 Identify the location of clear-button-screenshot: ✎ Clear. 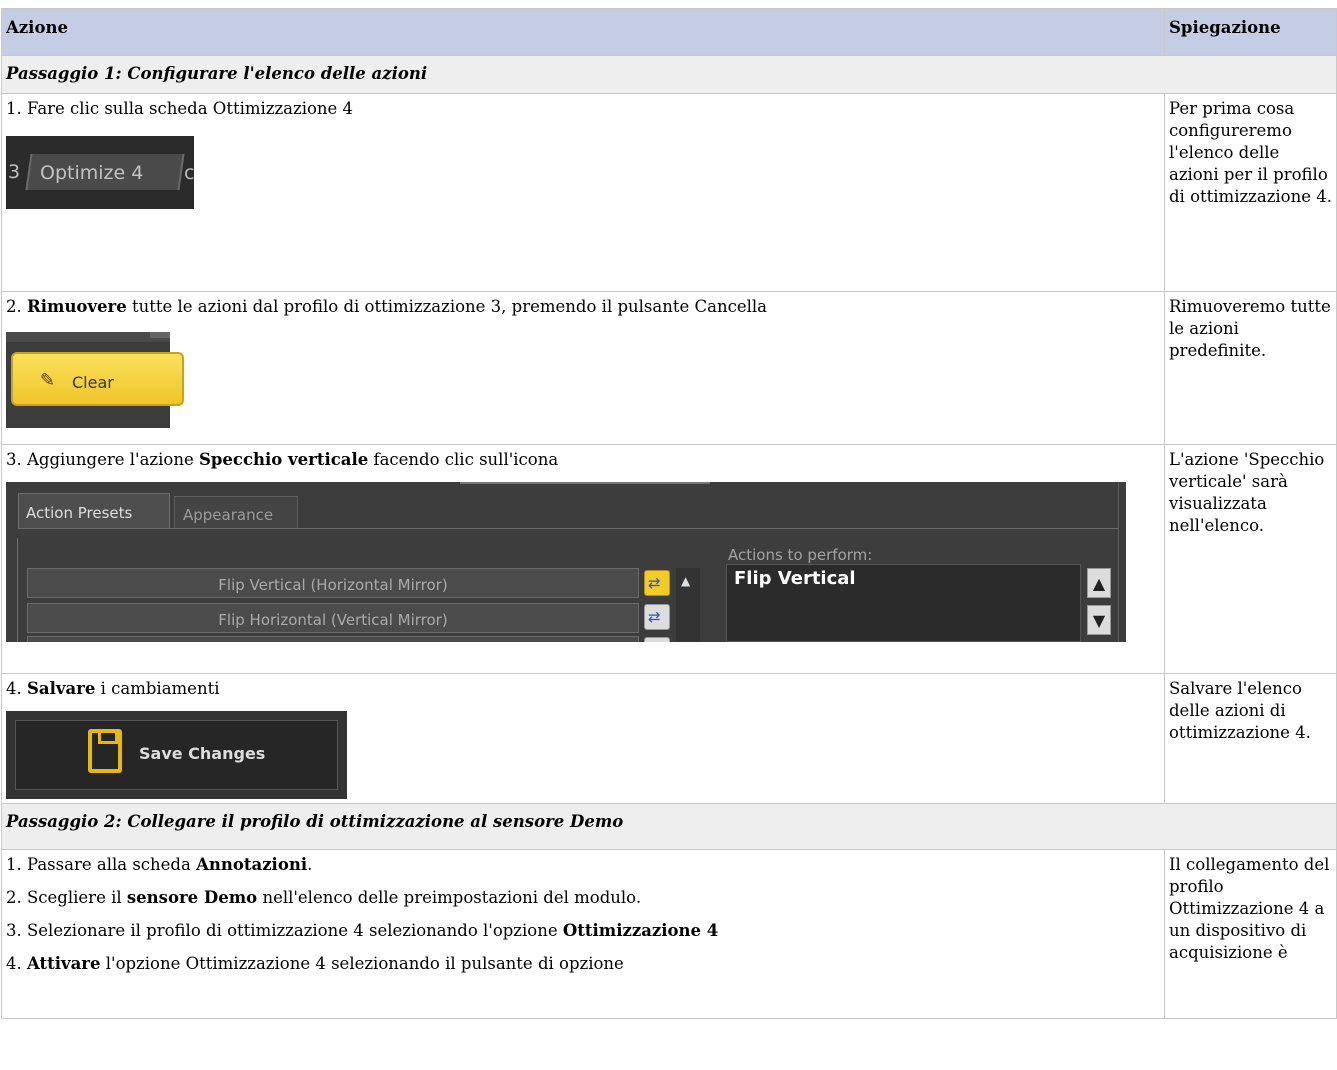
(95, 380).